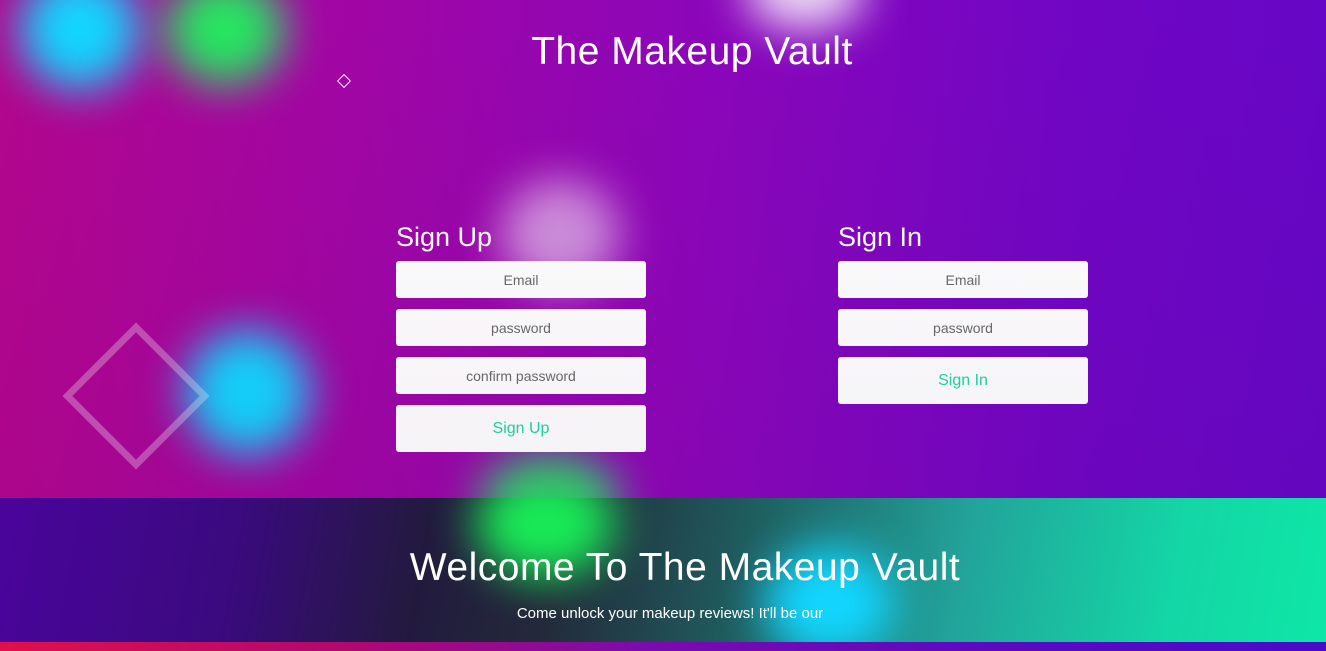  What do you see at coordinates (444, 237) in the screenshot?
I see `signup-heading: Sign Up` at bounding box center [444, 237].